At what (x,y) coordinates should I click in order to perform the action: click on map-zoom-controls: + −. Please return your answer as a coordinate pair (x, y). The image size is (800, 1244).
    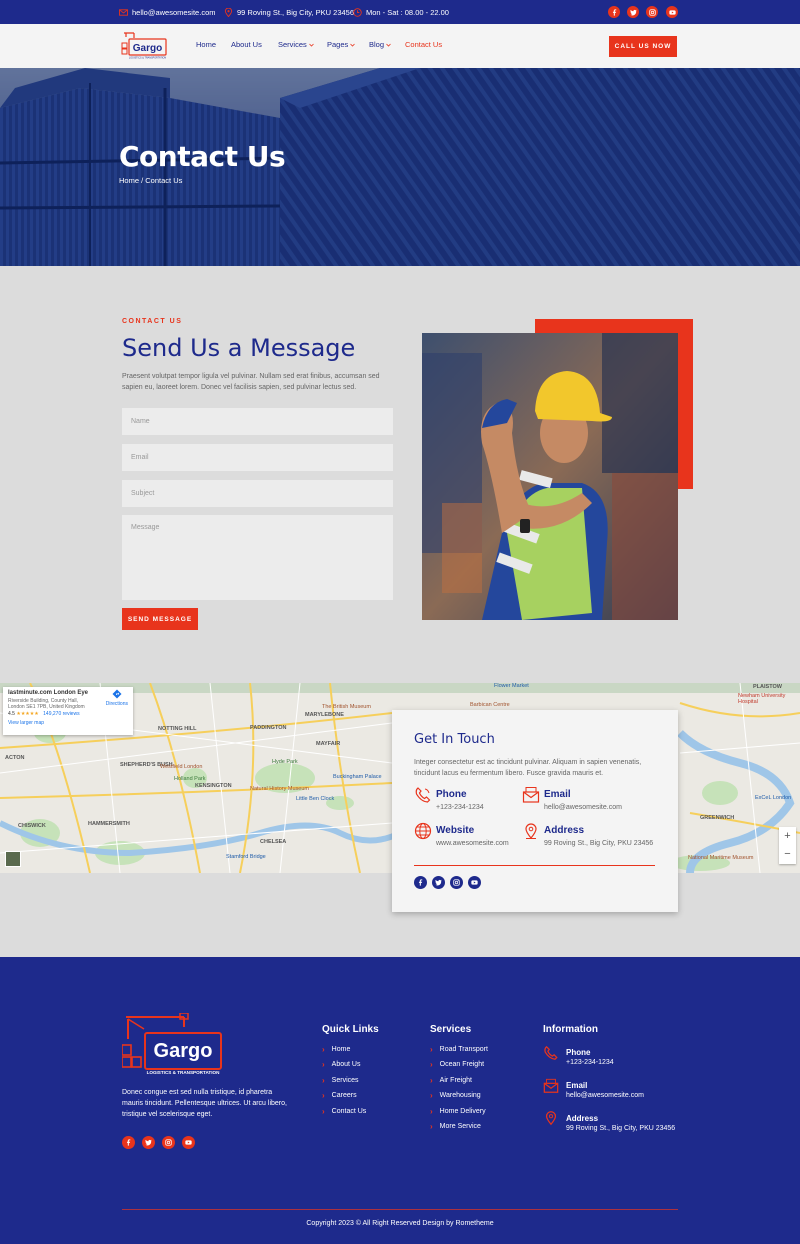
    Looking at the image, I should click on (787, 845).